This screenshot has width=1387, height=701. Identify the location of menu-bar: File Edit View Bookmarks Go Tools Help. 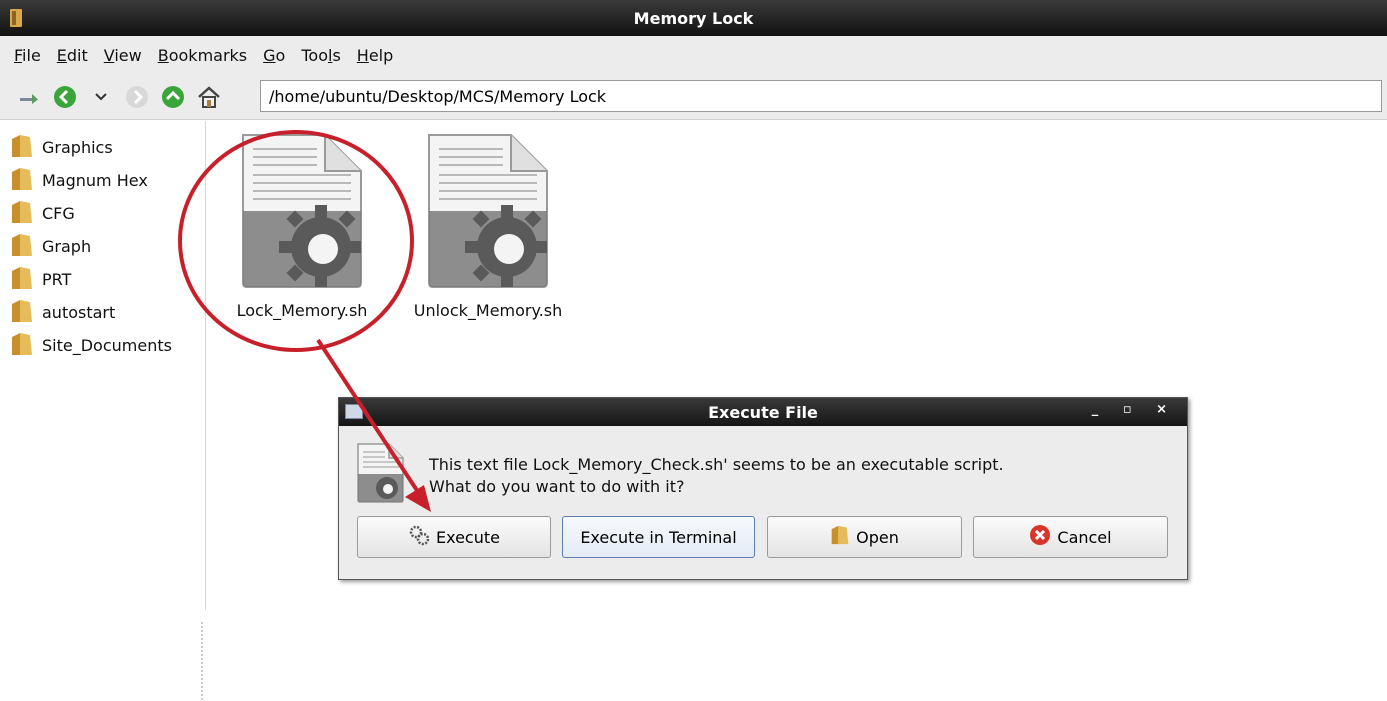
(693, 55).